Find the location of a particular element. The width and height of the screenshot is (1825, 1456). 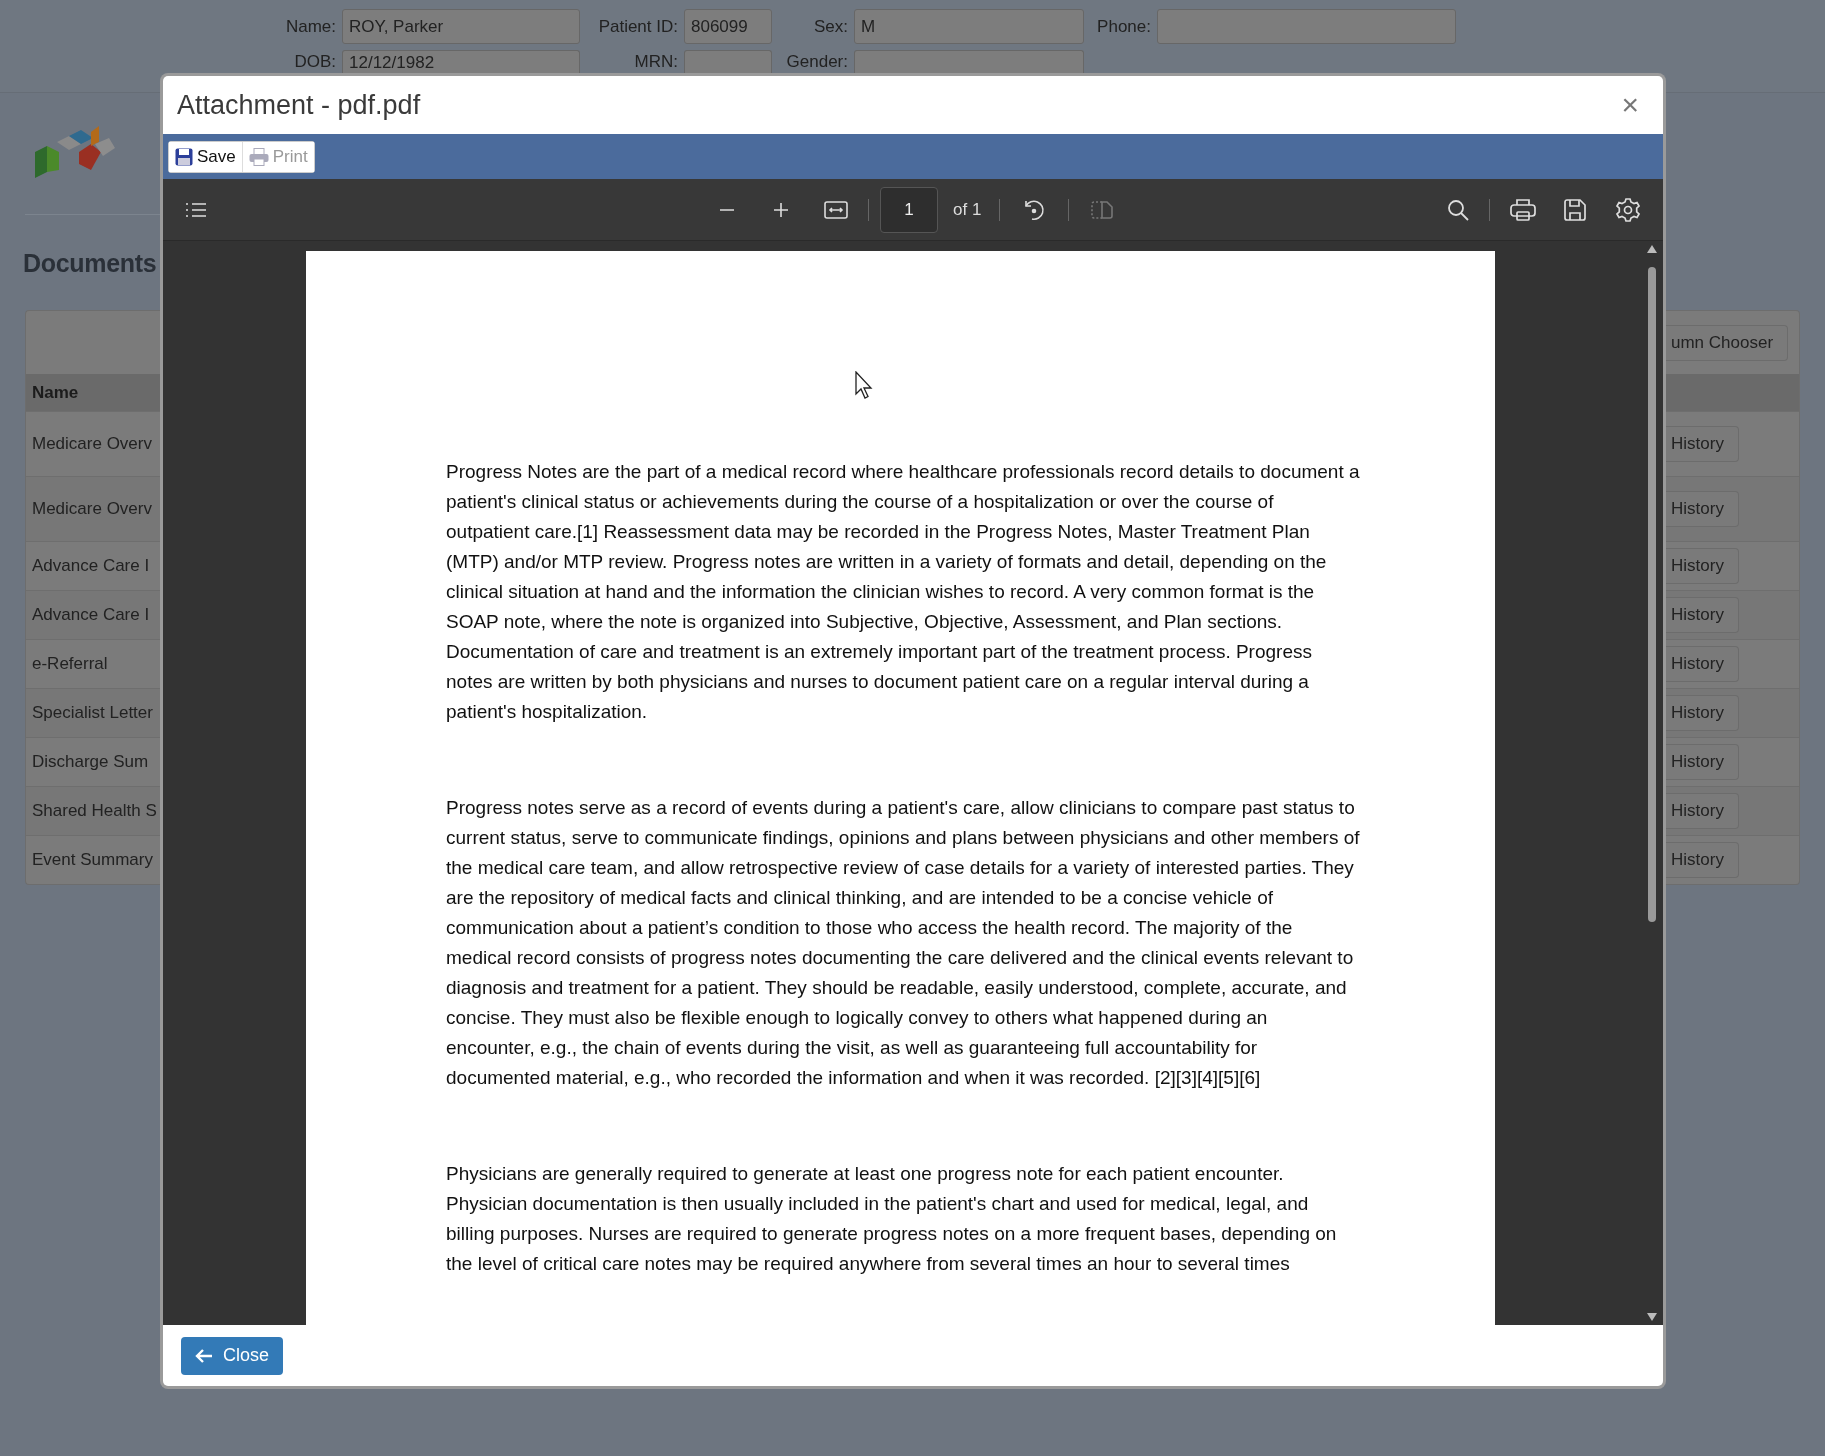

outline-icon is located at coordinates (196, 209).